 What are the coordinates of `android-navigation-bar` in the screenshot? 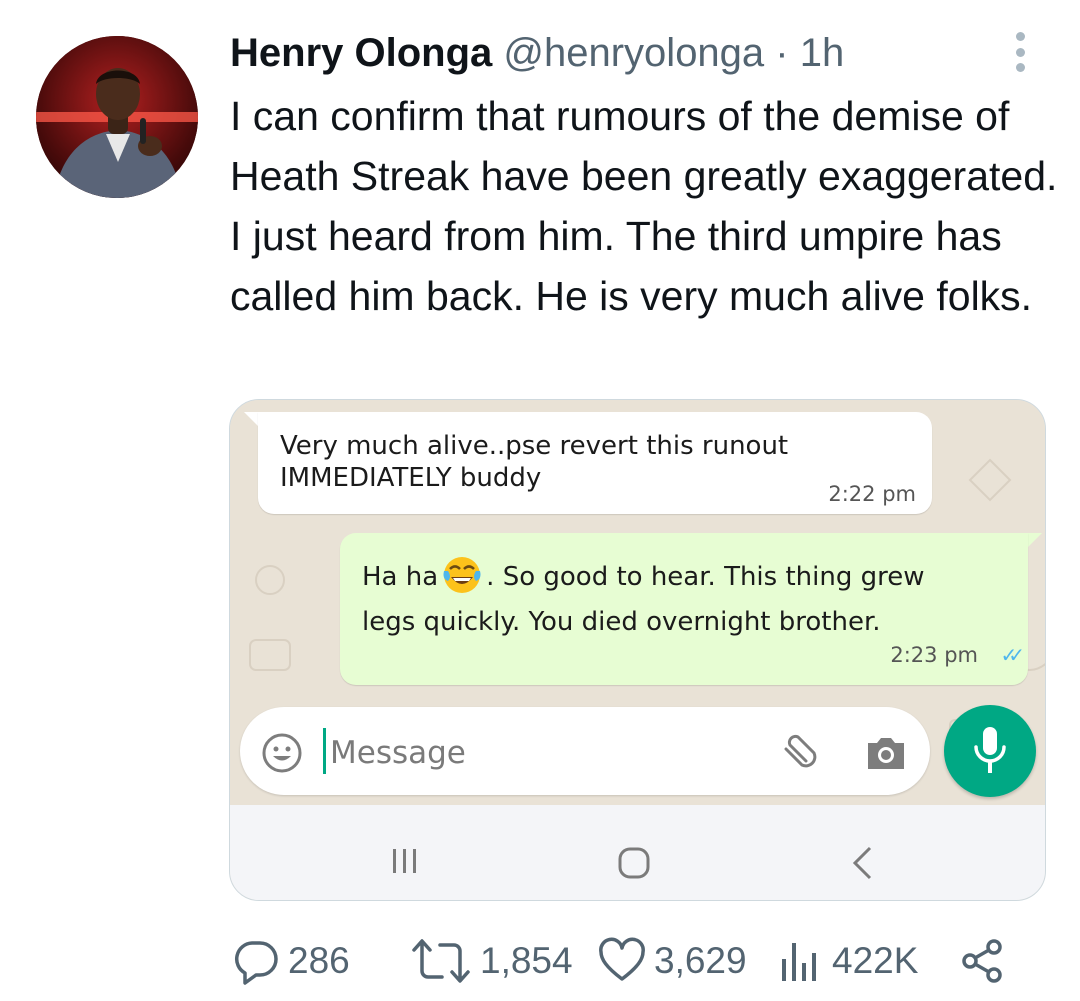 It's located at (637, 852).